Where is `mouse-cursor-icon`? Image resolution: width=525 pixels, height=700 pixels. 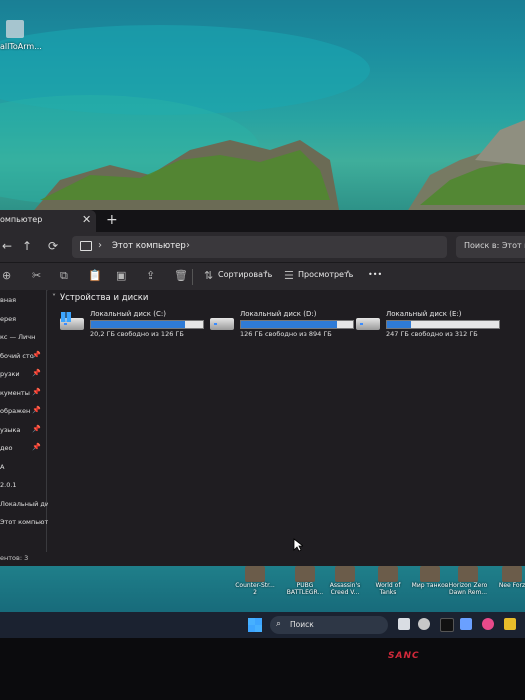
mouse-cursor-icon is located at coordinates (298, 545).